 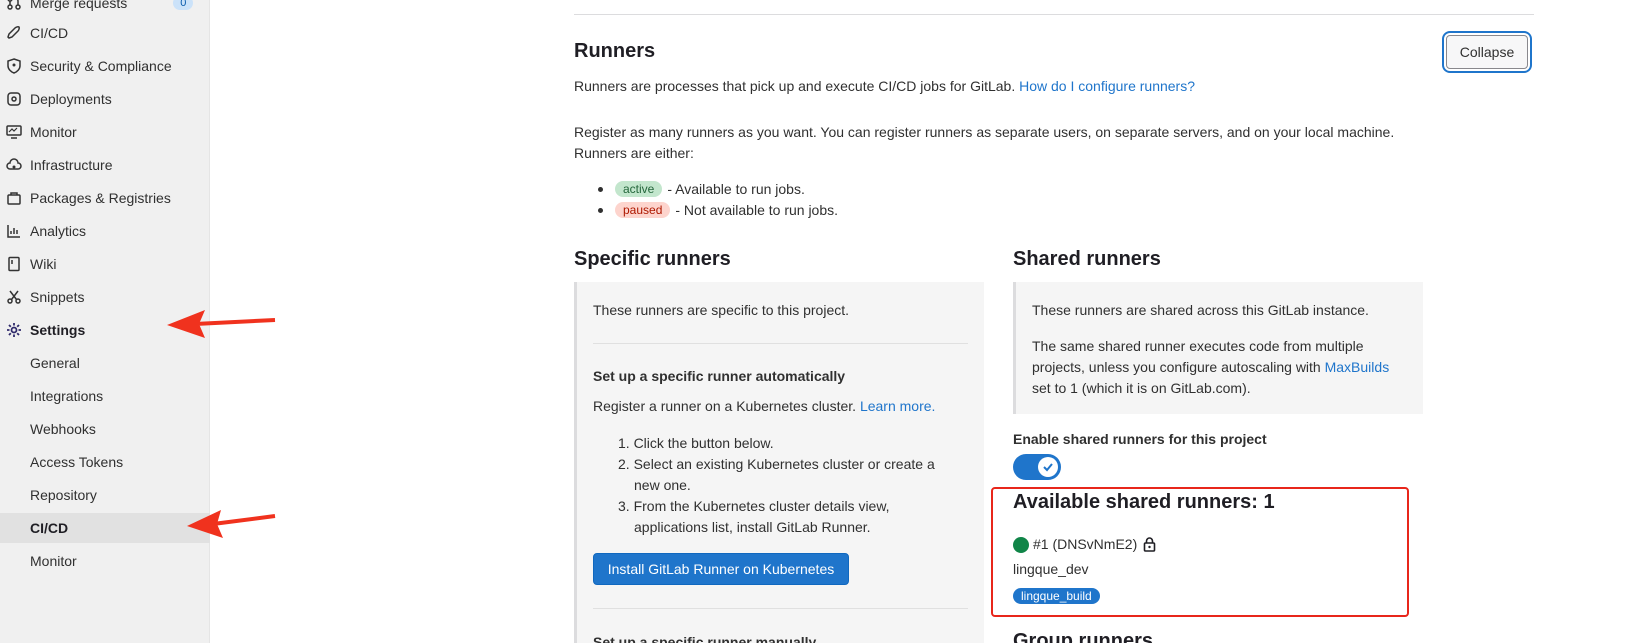 I want to click on online-status-icon, so click(x=1021, y=544).